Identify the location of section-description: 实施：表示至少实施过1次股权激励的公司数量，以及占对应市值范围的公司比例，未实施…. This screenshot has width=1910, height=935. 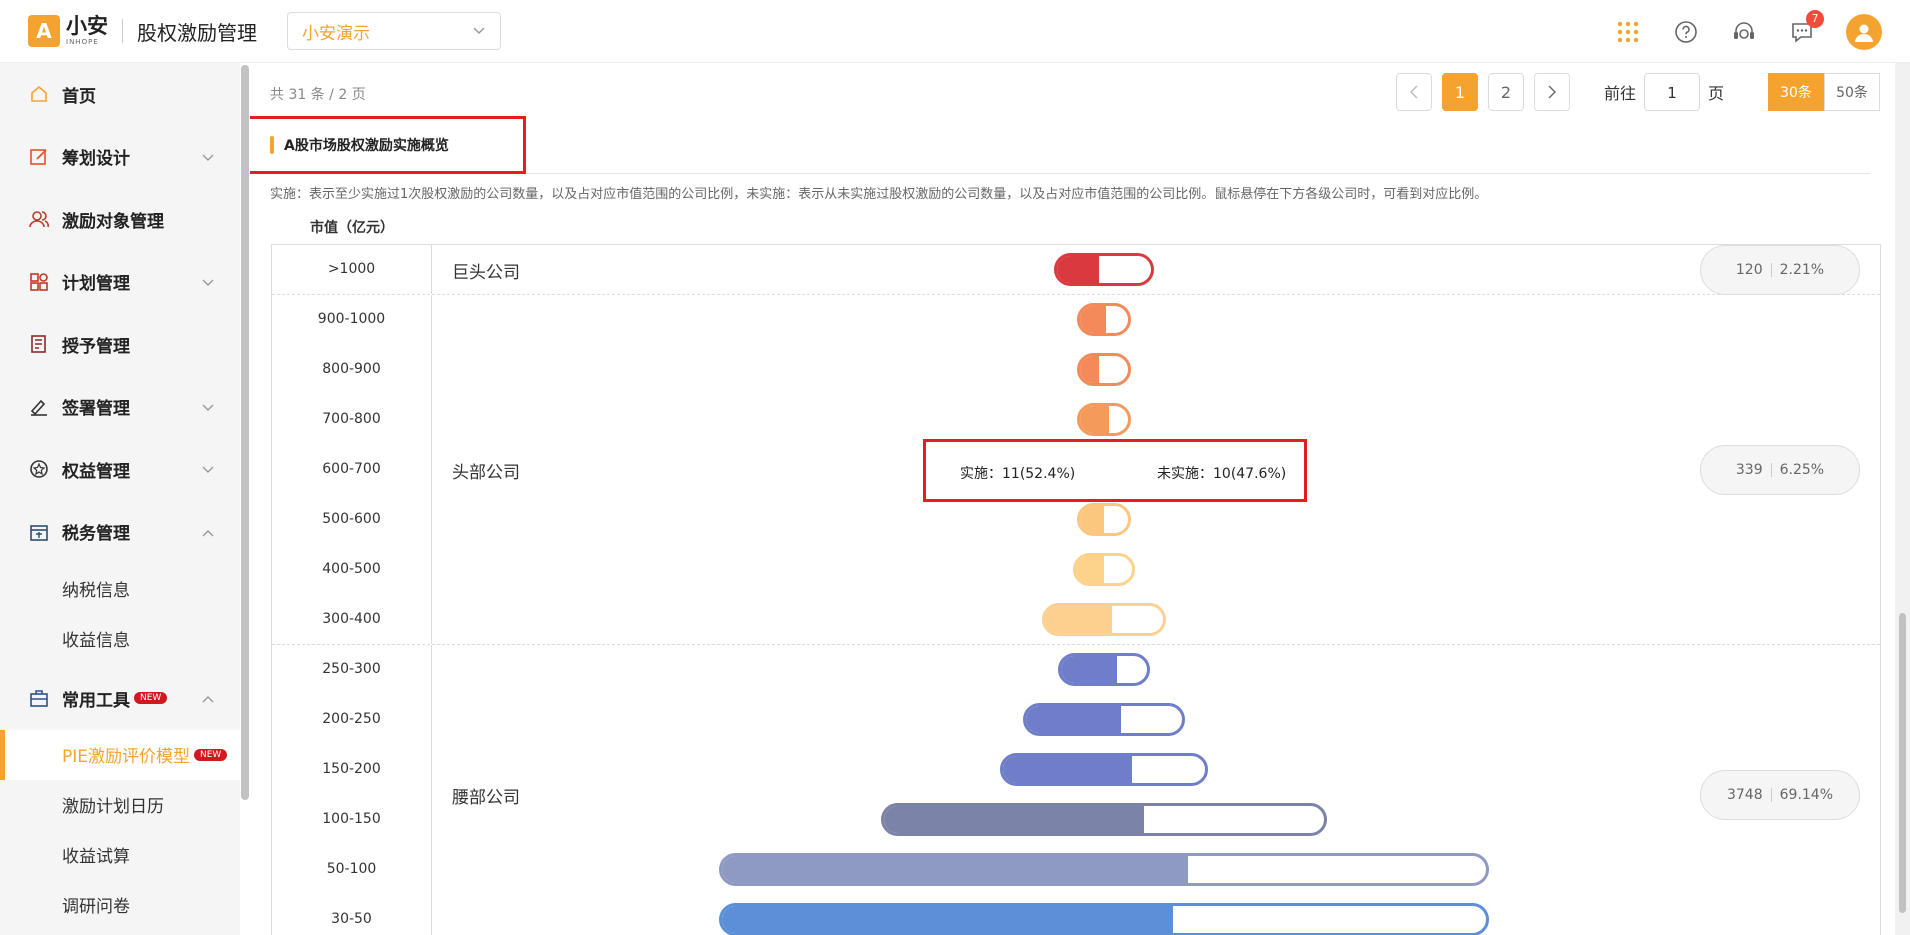
(879, 194).